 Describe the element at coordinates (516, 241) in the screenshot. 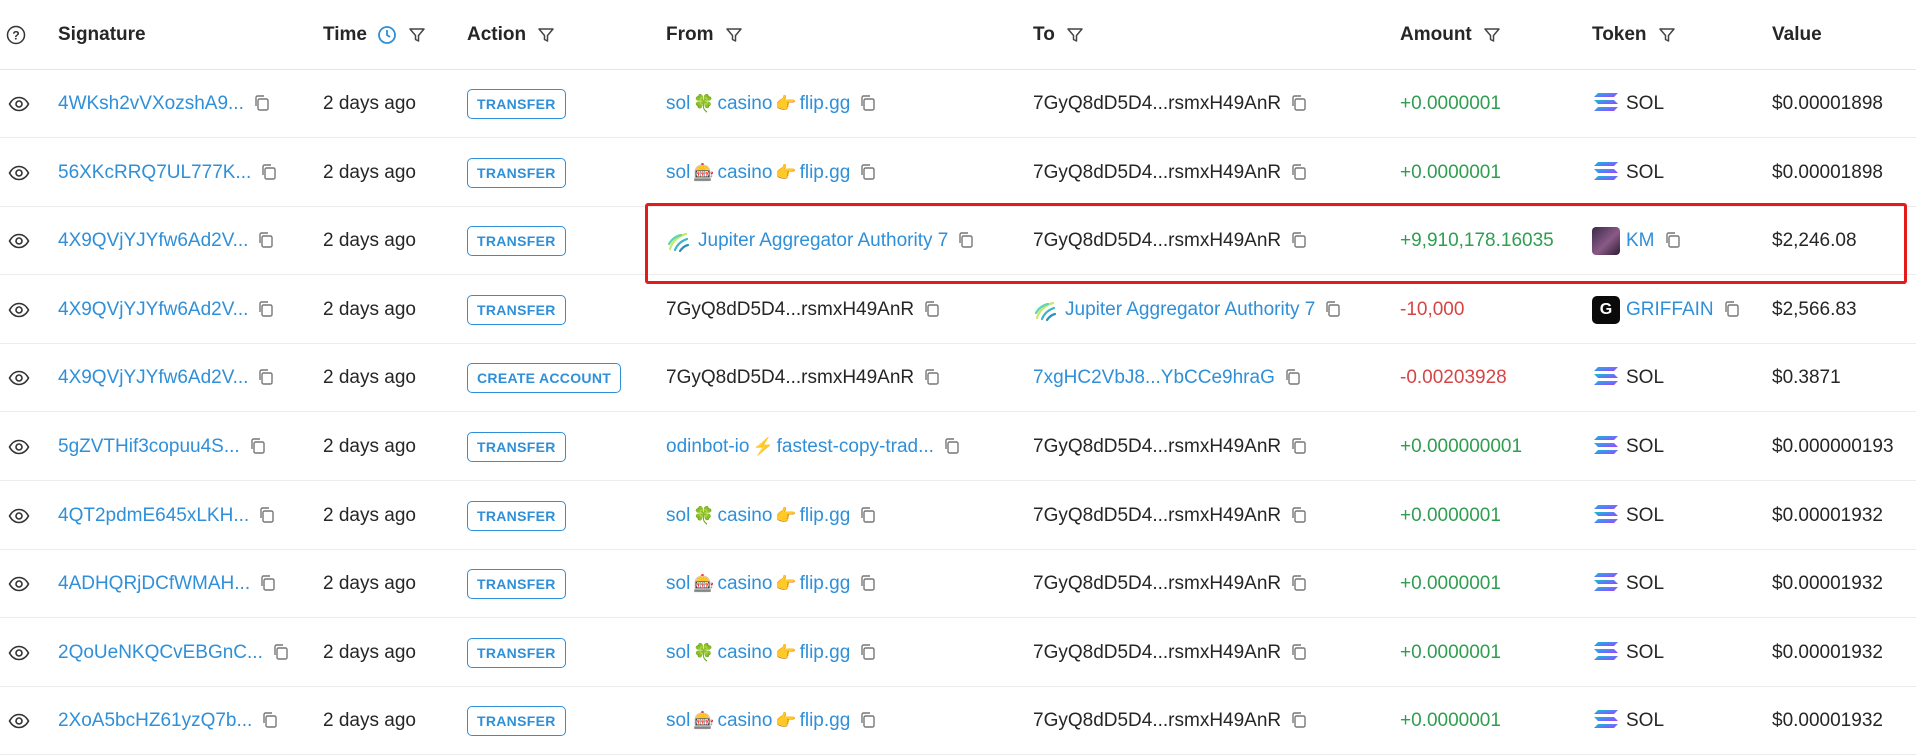

I see `action-badge: TRANSFER` at that location.